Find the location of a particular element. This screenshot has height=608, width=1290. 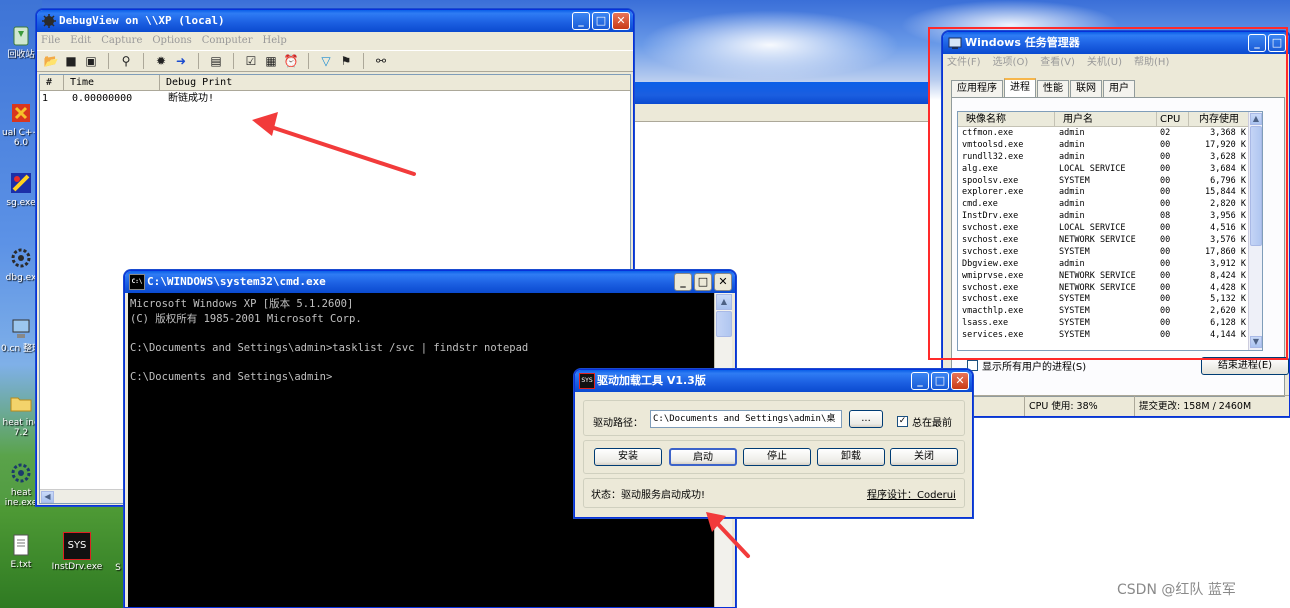

install-button: 安装 is located at coordinates (628, 457).